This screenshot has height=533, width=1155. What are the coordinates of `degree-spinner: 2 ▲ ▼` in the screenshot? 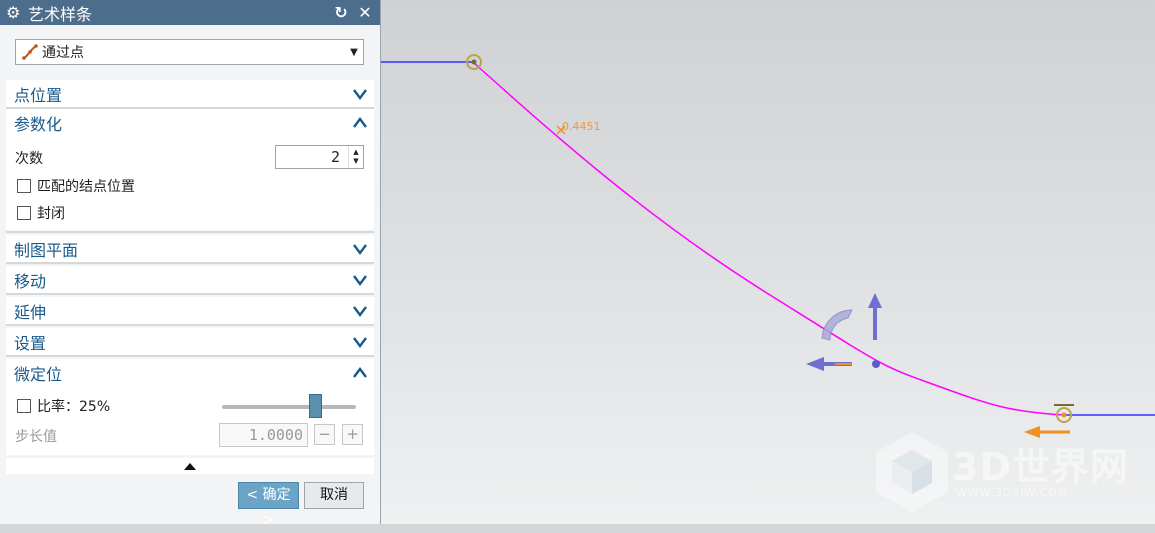 It's located at (319, 157).